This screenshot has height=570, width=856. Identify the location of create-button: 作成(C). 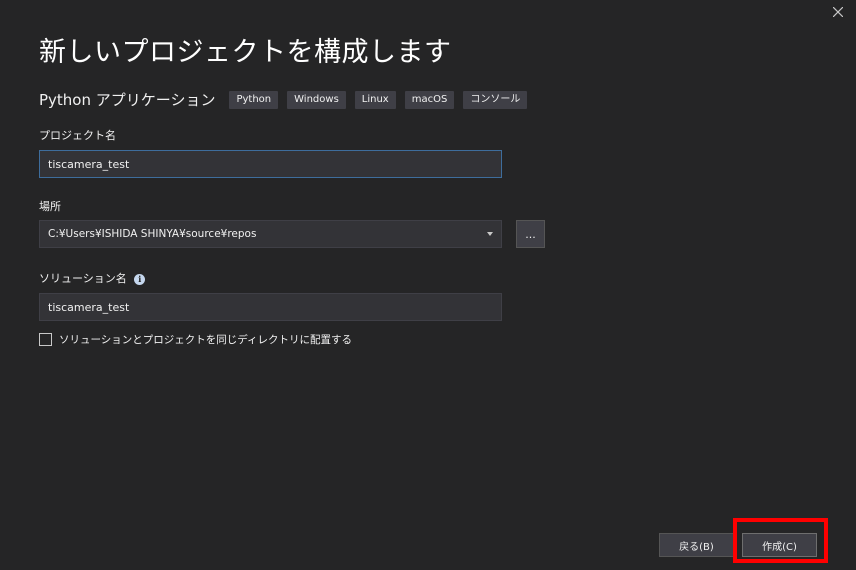
(779, 545).